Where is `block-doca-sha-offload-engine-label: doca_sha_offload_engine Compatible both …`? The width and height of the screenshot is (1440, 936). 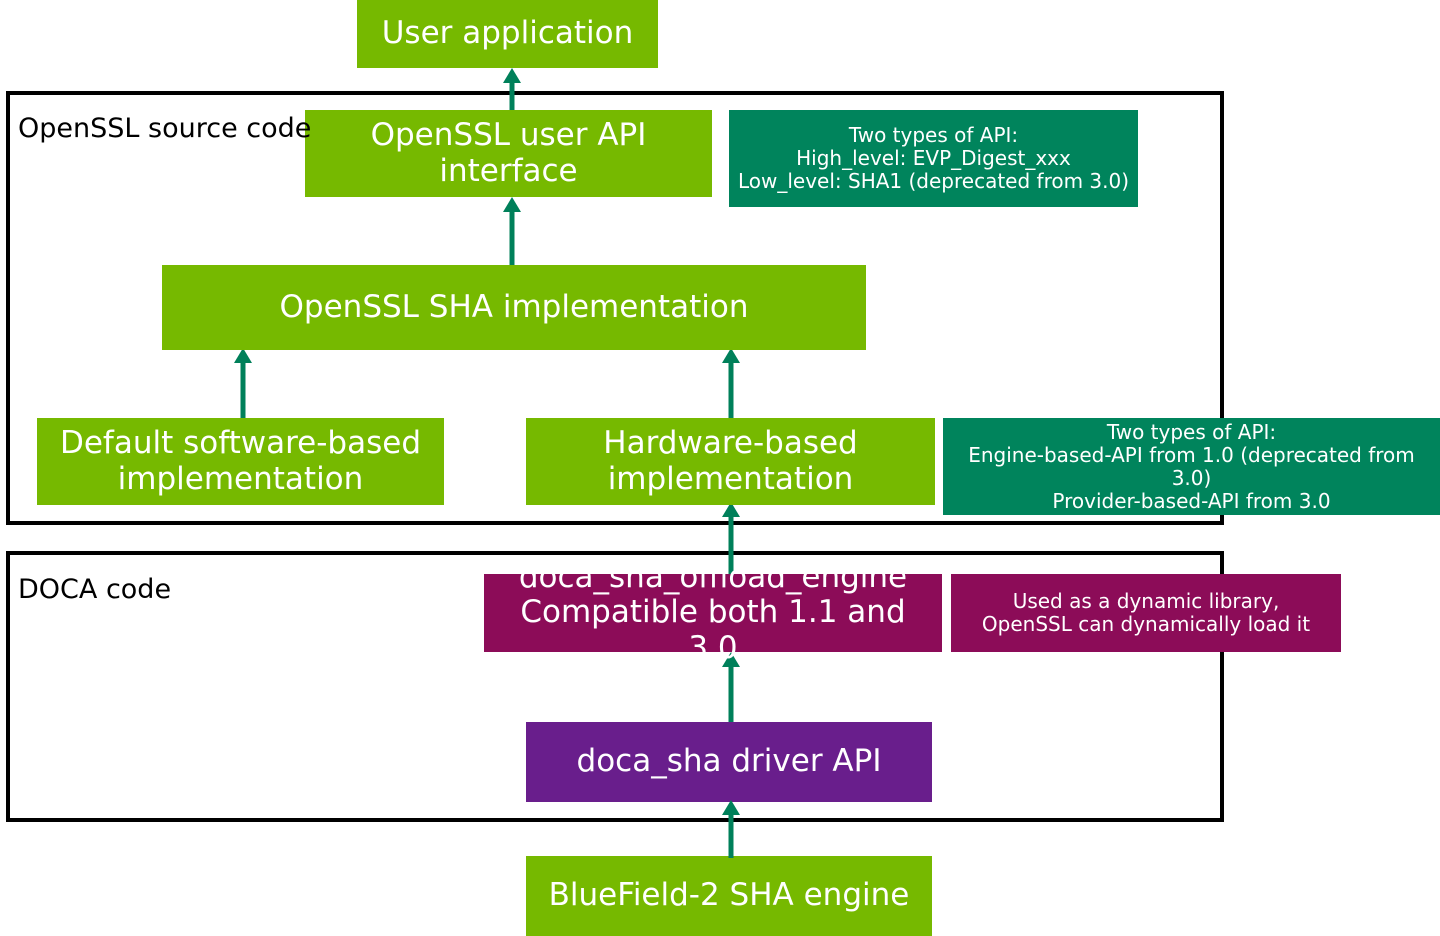 block-doca-sha-offload-engine-label: doca_sha_offload_engine Compatible both … is located at coordinates (713, 612).